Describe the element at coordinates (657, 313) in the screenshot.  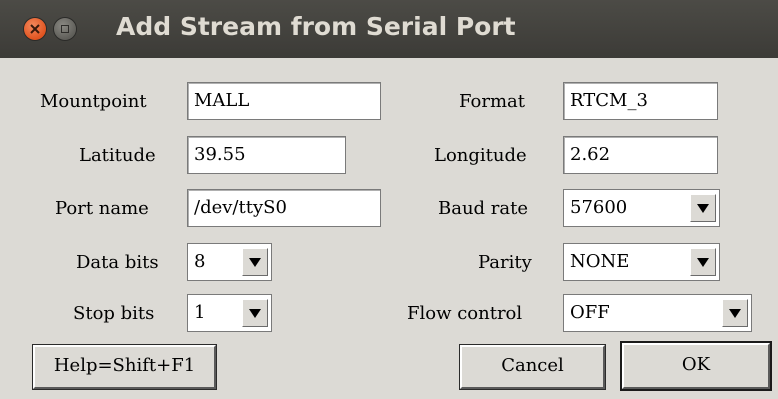
I see `flow-control-select: OFF` at that location.